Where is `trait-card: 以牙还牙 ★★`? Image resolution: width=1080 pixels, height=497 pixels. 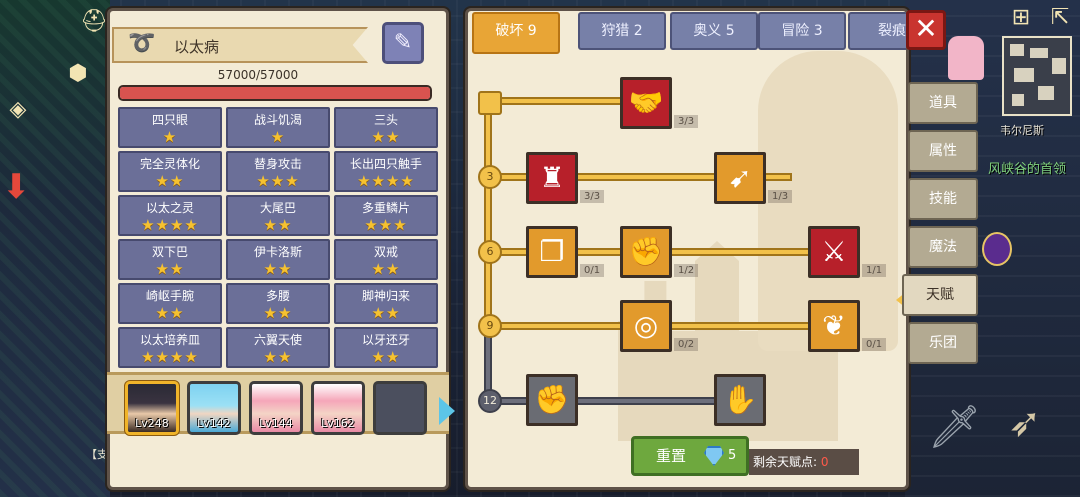
trait-card: 以牙还牙 ★★ is located at coordinates (386, 347).